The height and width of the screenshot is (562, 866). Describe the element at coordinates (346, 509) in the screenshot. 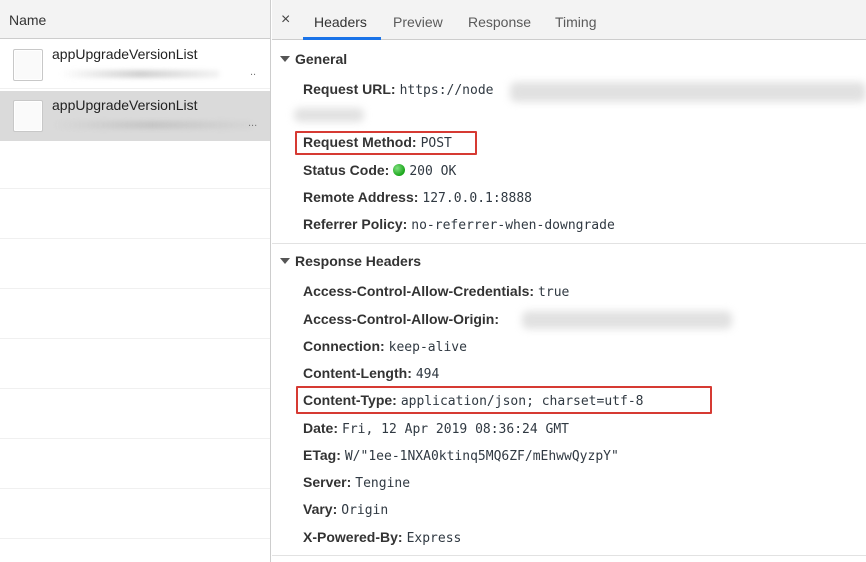

I see `header-row: Vary: Origin` at that location.